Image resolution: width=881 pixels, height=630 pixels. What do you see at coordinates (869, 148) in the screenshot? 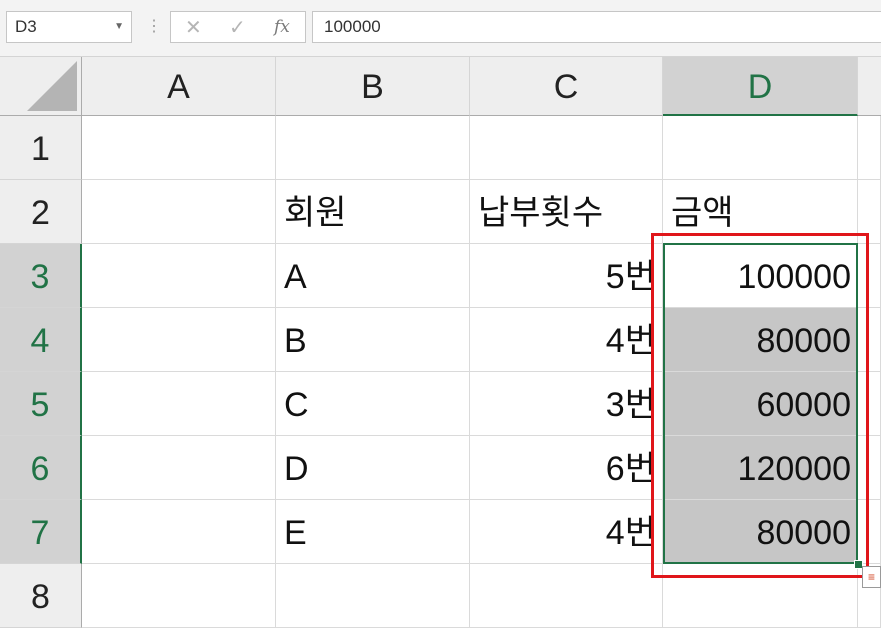
I see `cell-e1` at bounding box center [869, 148].